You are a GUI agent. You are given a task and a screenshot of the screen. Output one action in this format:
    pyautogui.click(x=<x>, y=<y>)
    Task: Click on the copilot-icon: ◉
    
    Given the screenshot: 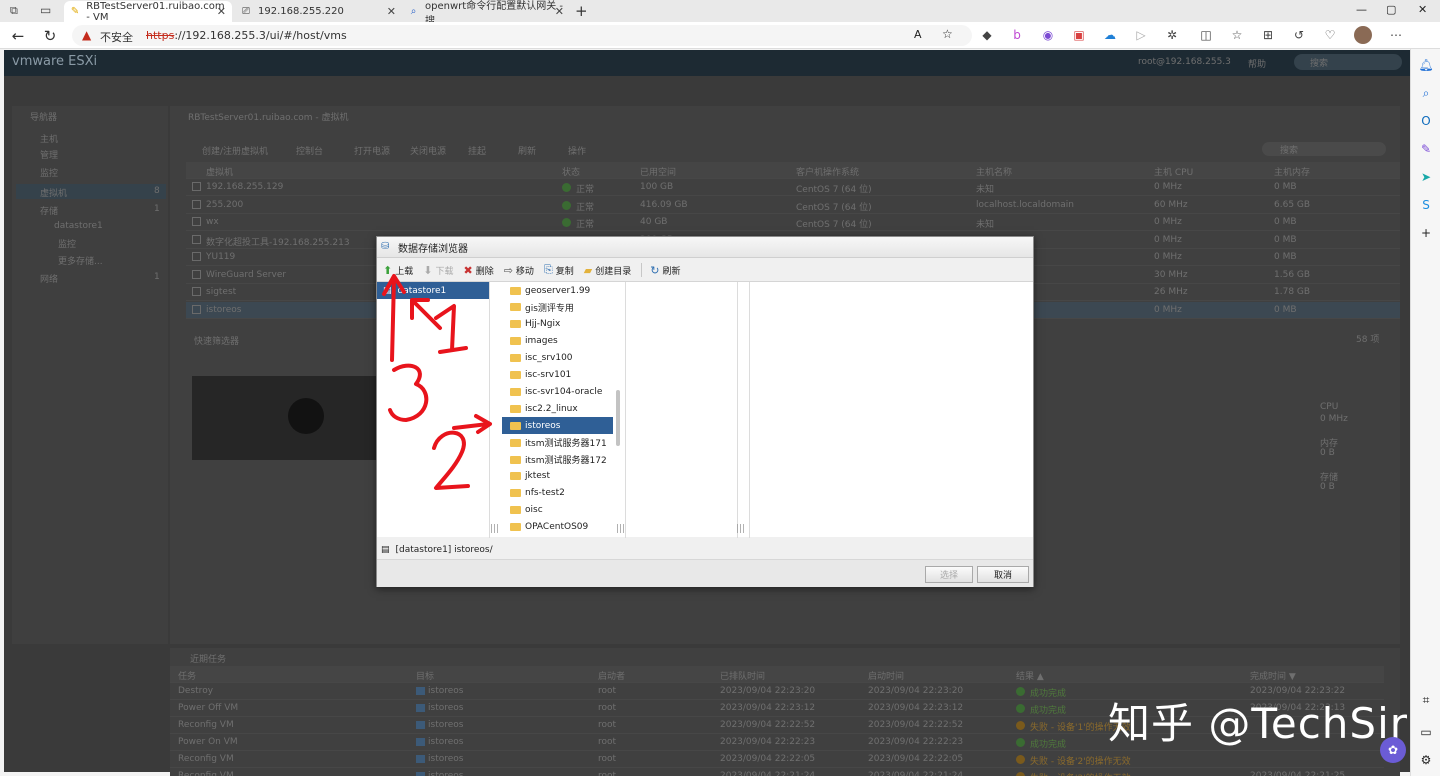 What is the action you would take?
    pyautogui.click(x=1048, y=35)
    